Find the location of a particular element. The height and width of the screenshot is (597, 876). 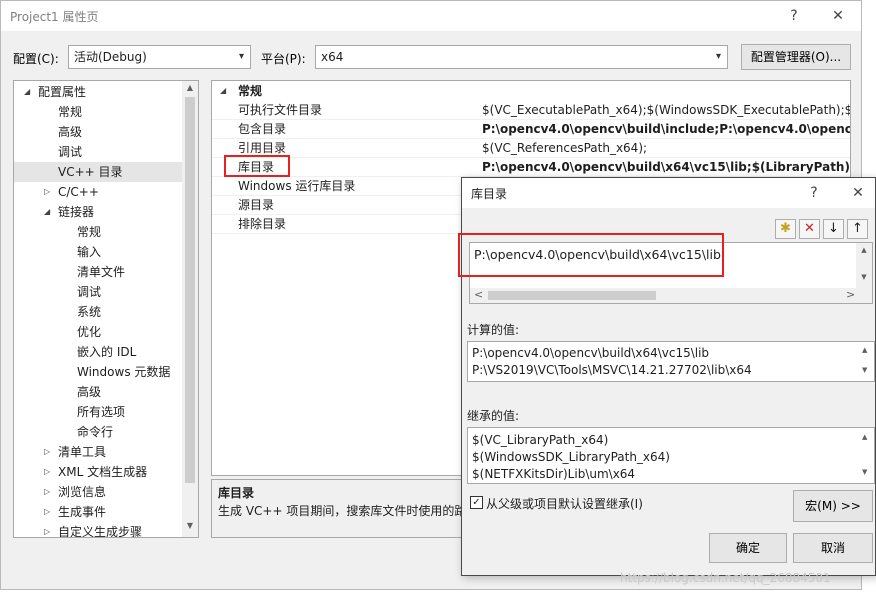

macros-button: 宏(M) >> is located at coordinates (833, 506).